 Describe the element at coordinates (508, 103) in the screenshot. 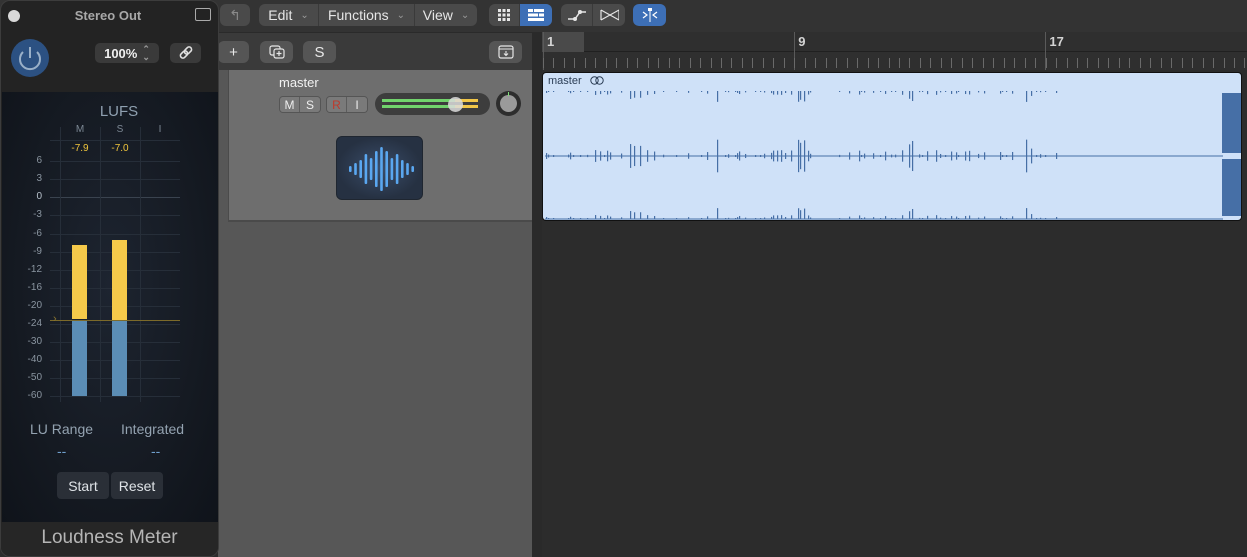

I see `pan-knob` at that location.